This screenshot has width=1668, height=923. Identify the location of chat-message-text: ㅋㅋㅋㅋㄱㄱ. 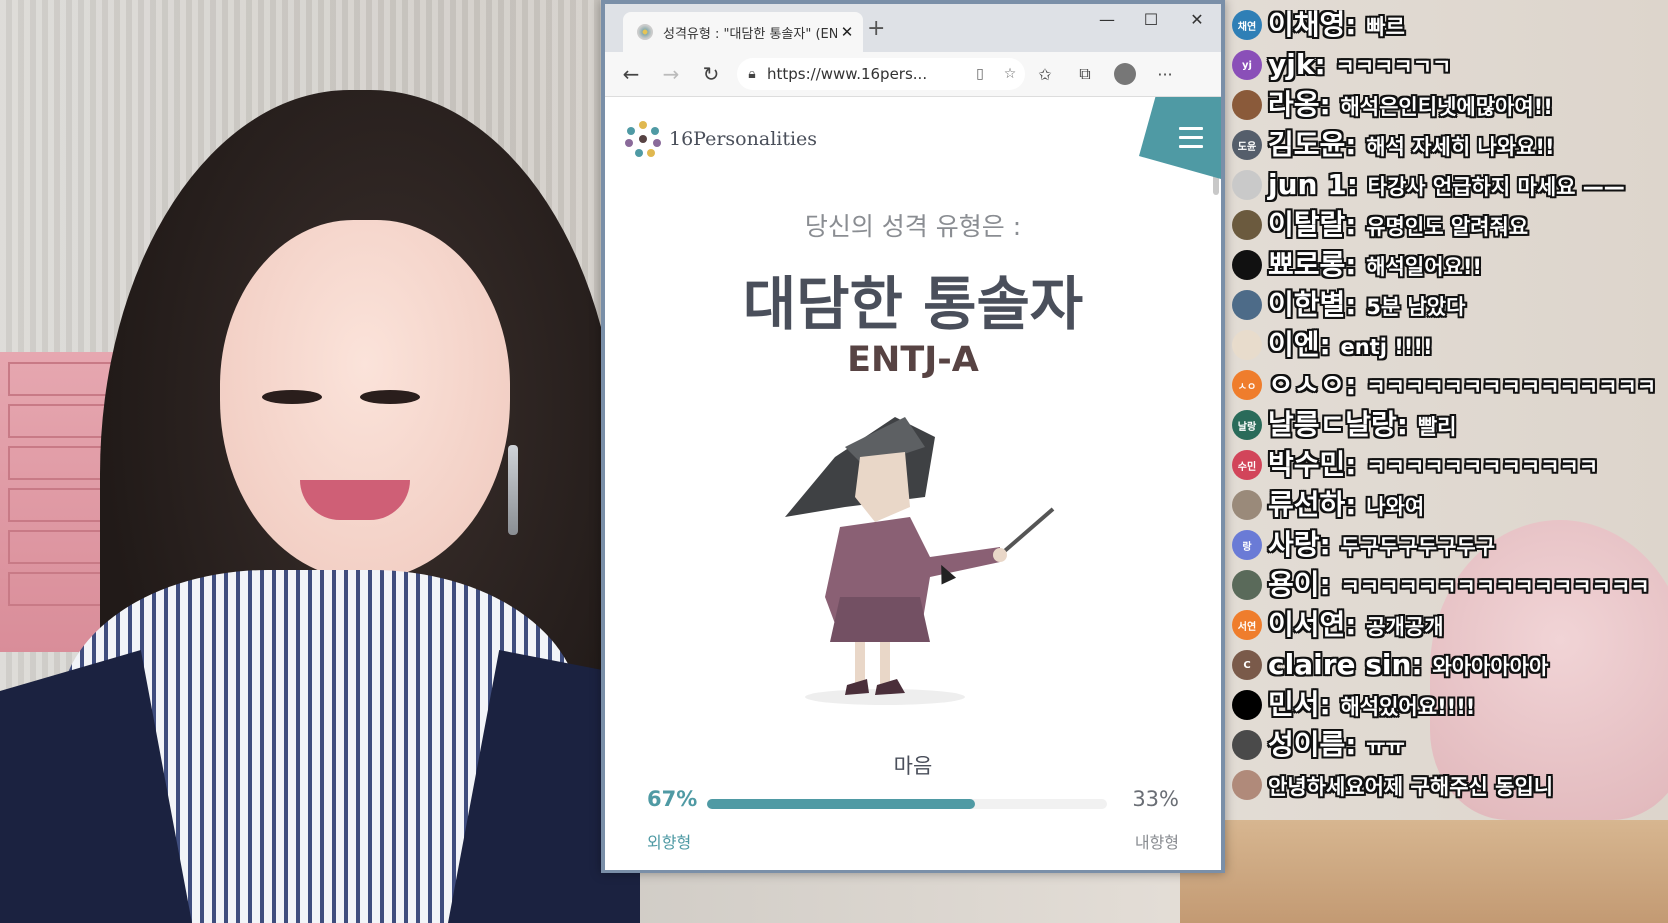
(1393, 67).